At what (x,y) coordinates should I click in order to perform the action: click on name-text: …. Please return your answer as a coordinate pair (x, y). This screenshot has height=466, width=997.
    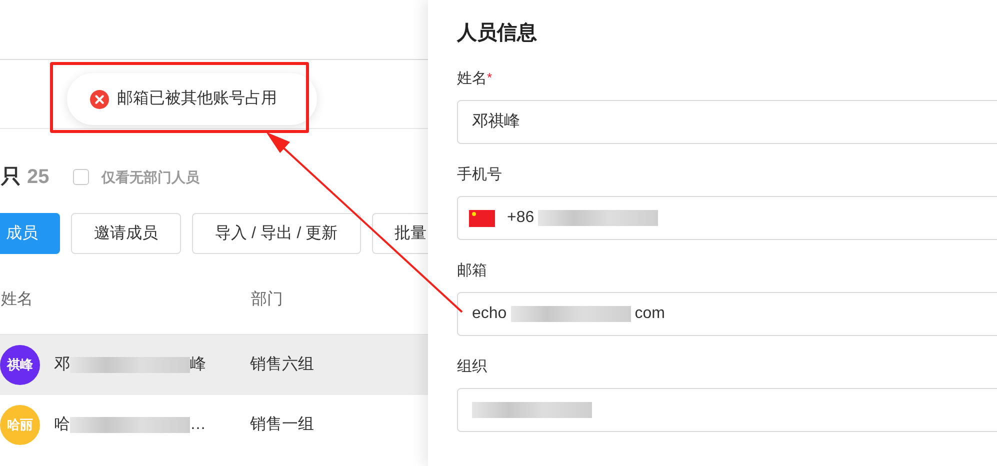
    Looking at the image, I should click on (198, 425).